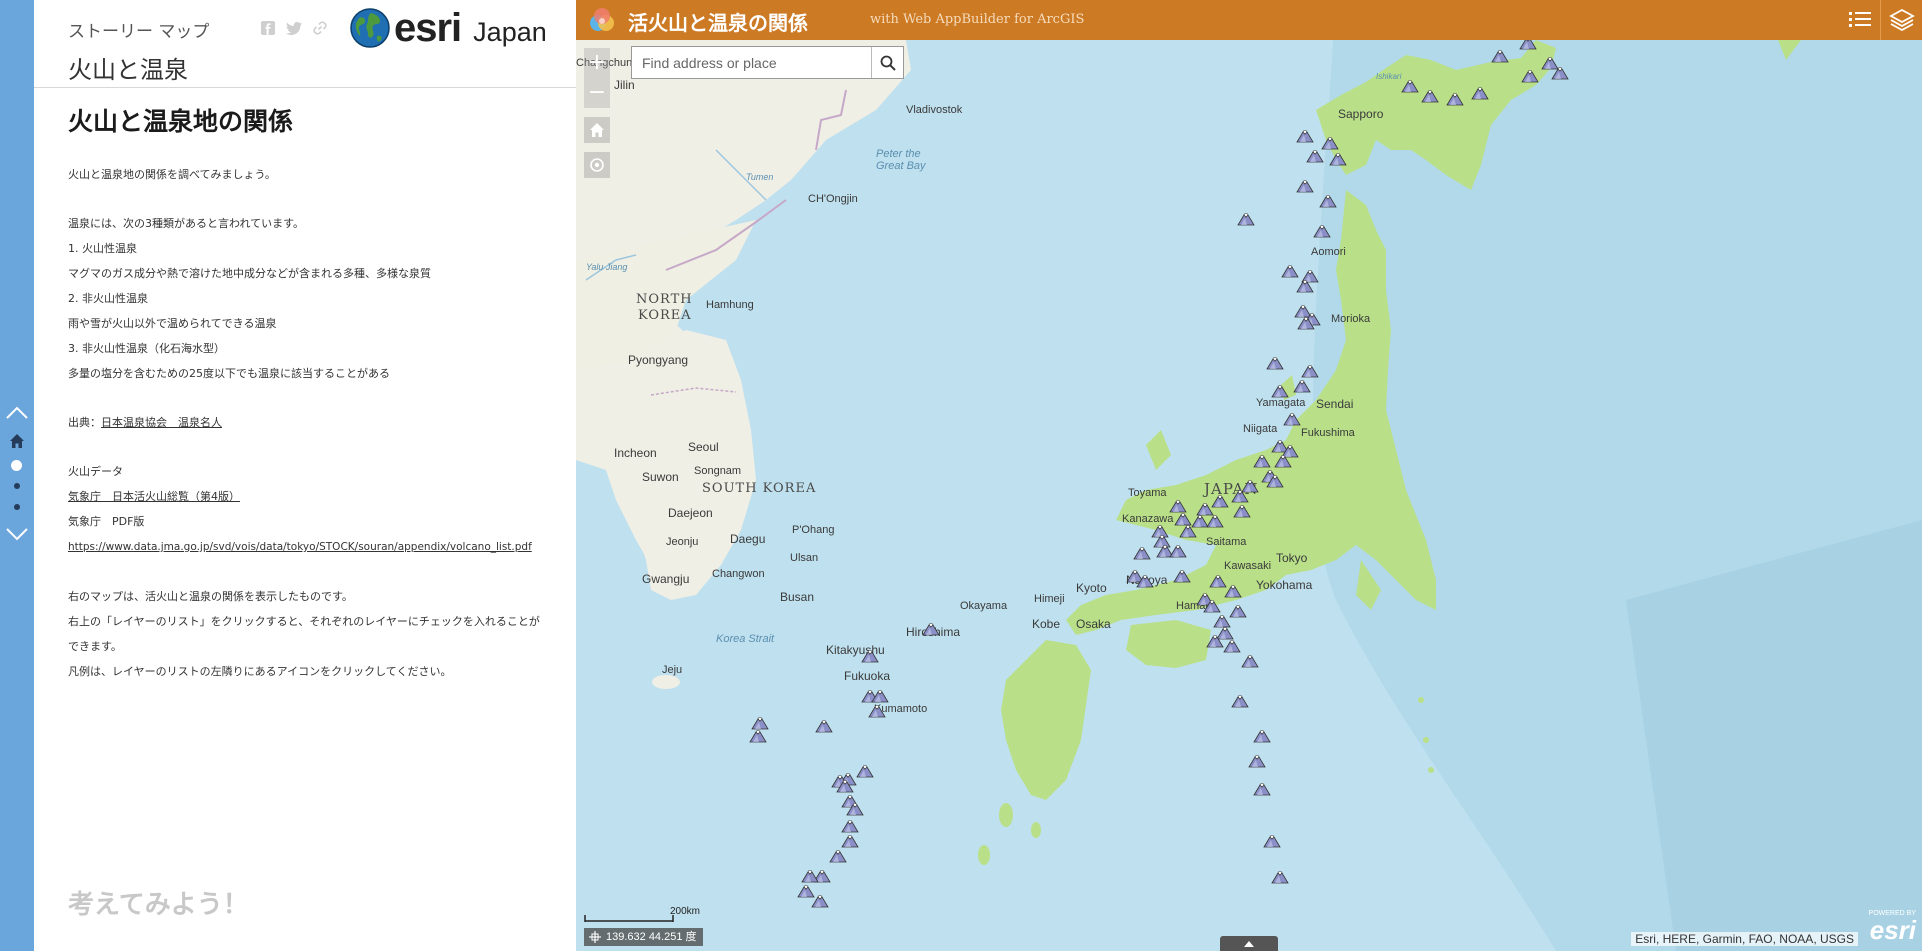  Describe the element at coordinates (17, 441) in the screenshot. I see `home-icon` at that location.